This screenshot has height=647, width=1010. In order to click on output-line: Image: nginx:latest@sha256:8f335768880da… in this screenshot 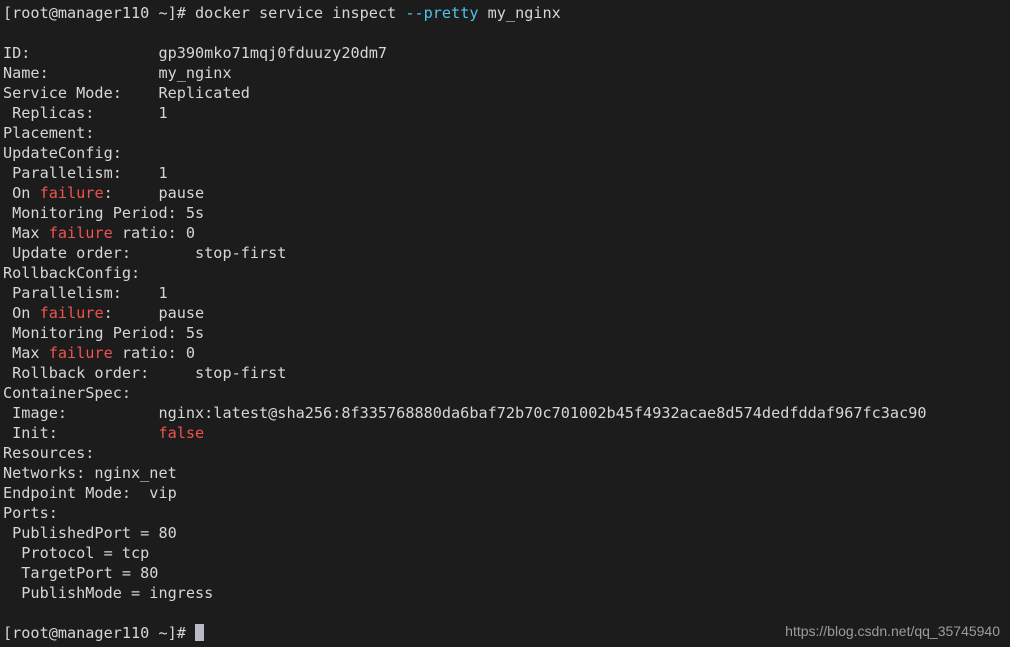, I will do `click(506, 413)`.